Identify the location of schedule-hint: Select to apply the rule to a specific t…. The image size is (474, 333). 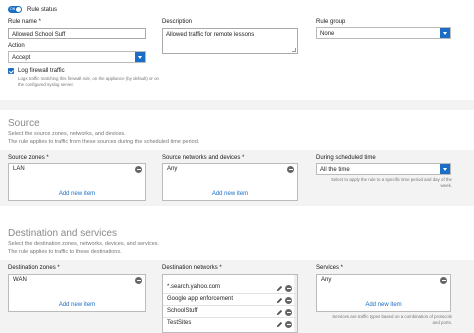
(391, 182).